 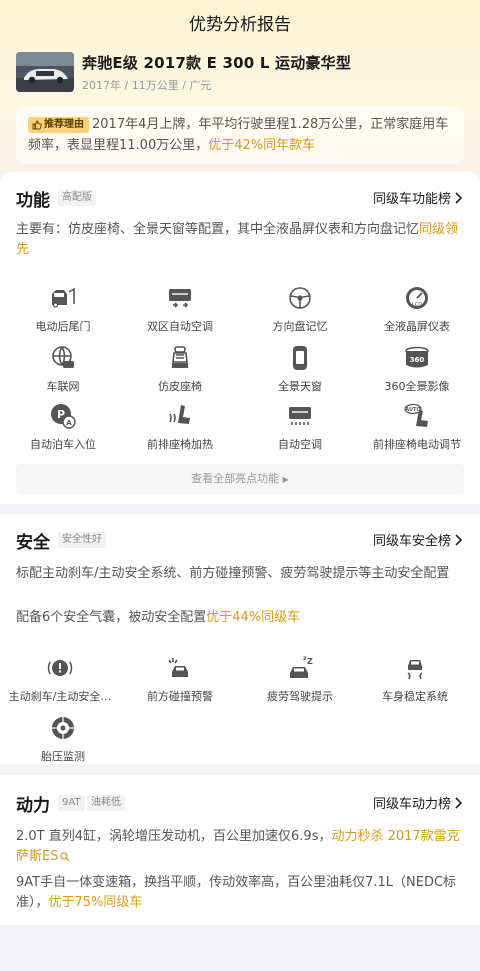 I want to click on svg-text: Z, so click(x=310, y=661).